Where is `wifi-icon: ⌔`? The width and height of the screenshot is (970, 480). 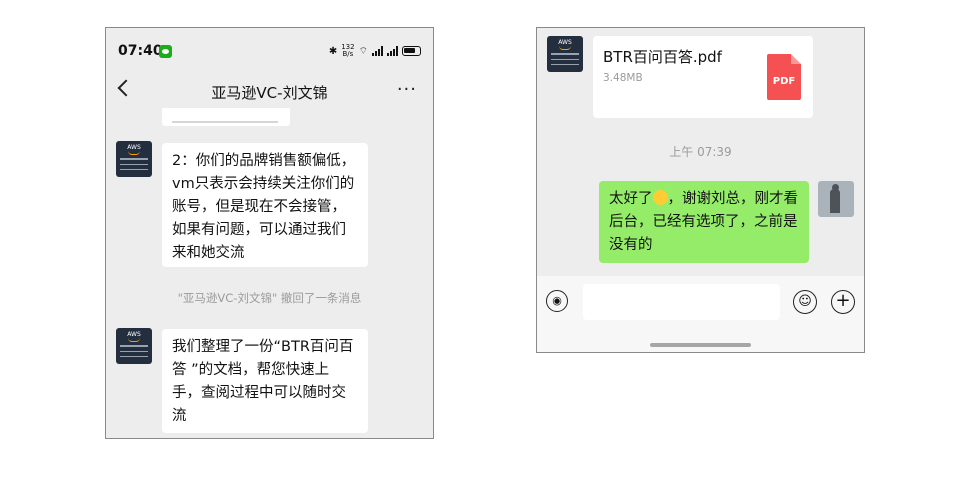
wifi-icon: ⌔ is located at coordinates (363, 51).